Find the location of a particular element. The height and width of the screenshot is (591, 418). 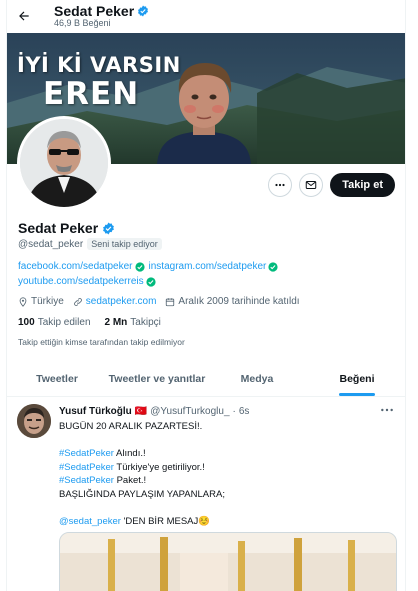

avatar-image is located at coordinates (64, 163).